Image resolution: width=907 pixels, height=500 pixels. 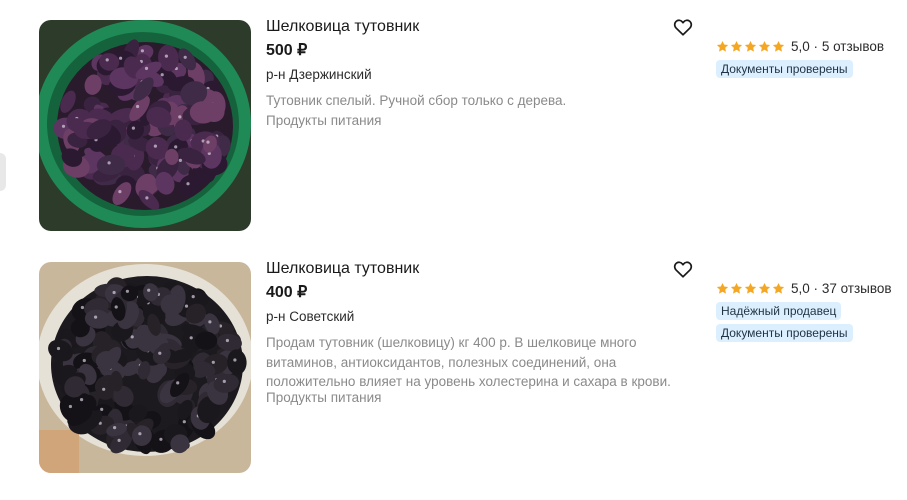 I want to click on review-count: 37 отзывов, so click(x=857, y=288).